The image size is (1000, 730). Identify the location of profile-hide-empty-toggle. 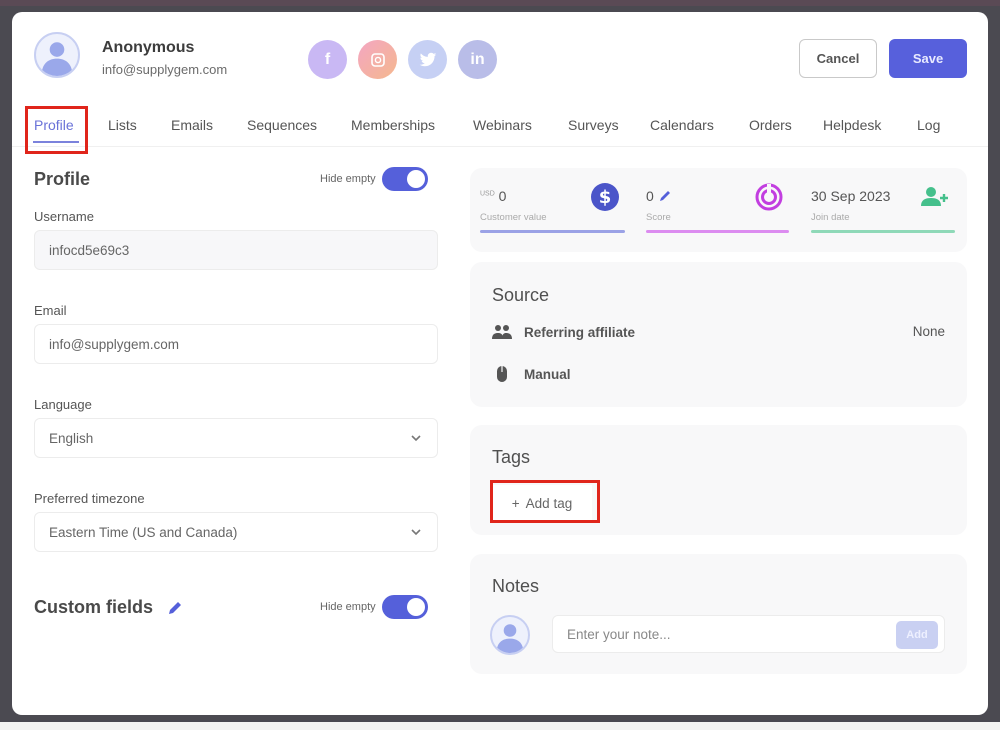
(404, 179).